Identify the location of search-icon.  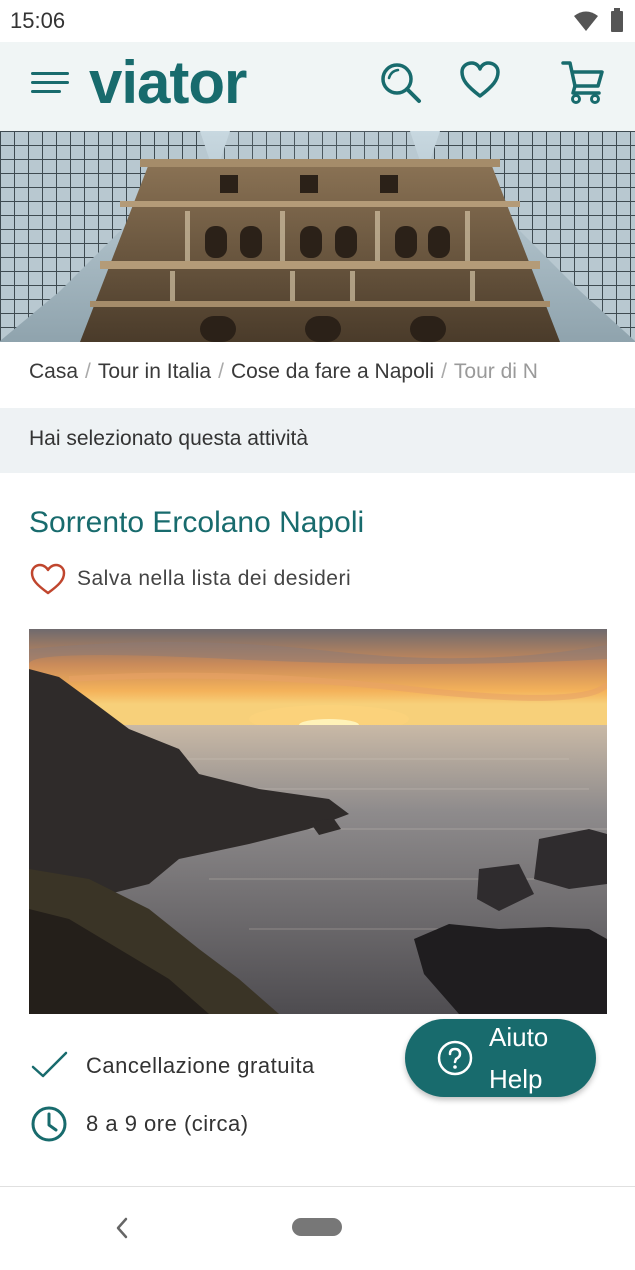
(400, 82).